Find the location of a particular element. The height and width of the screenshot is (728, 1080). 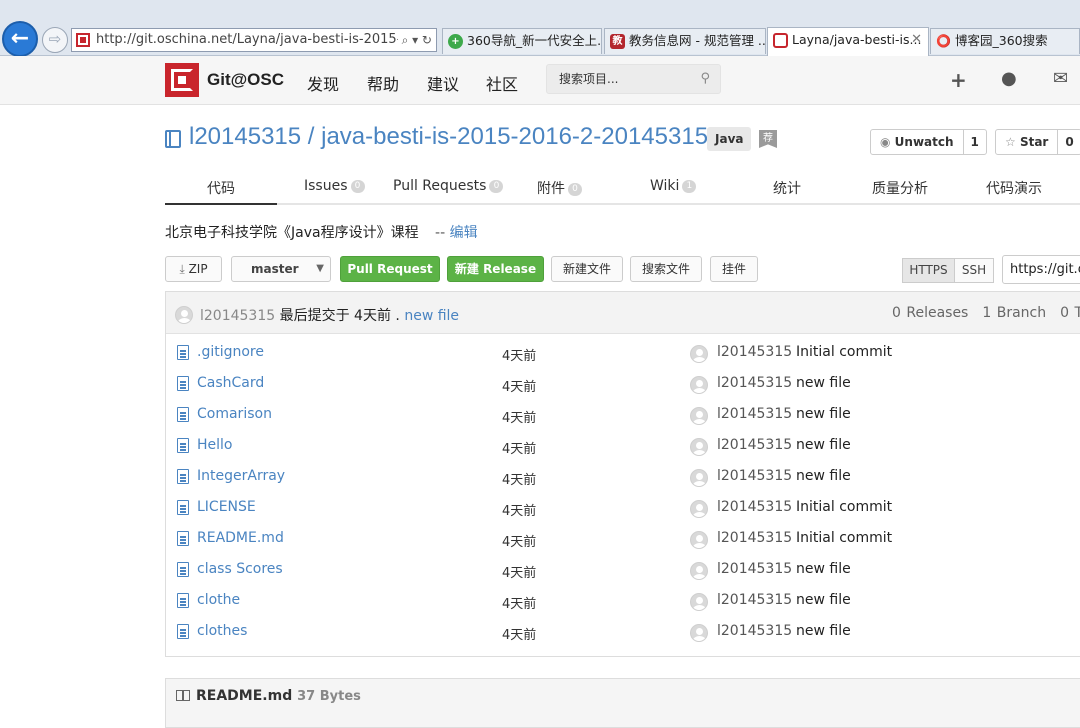

https-toggle: HTTPS is located at coordinates (928, 270).